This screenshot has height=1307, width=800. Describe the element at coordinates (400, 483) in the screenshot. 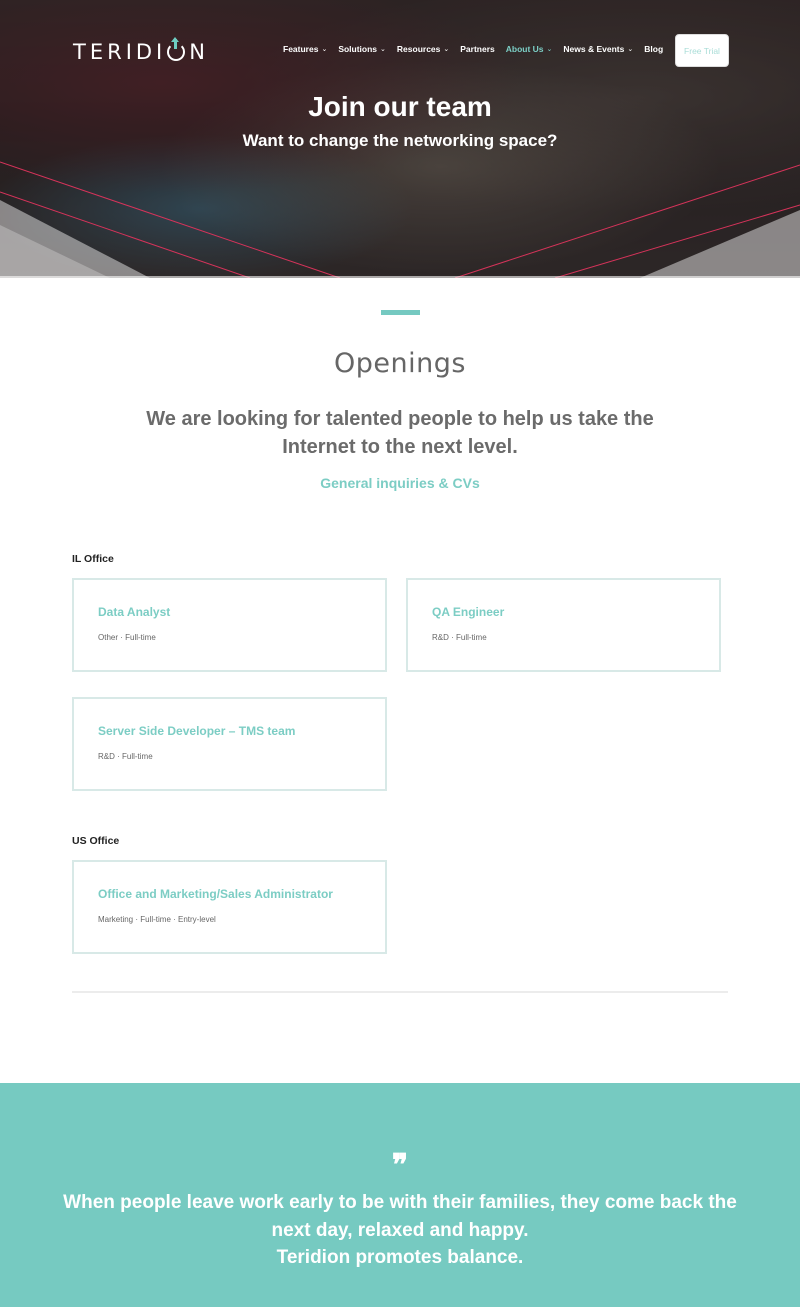

I see `general-inquiries-link: General inquiries & CVs` at that location.